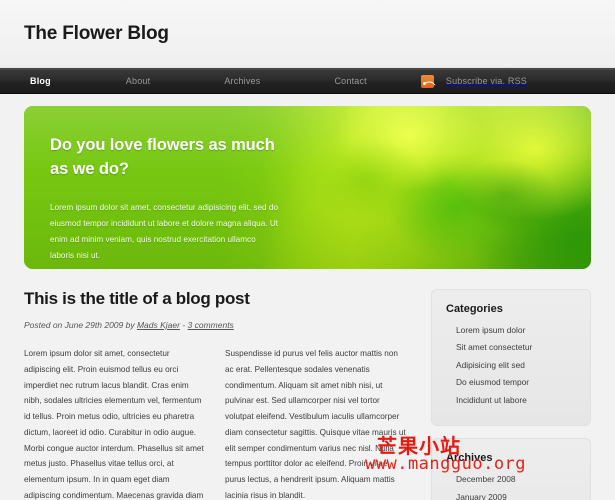 Image resolution: width=615 pixels, height=500 pixels. I want to click on list-item: Incididunt ut labore, so click(511, 400).